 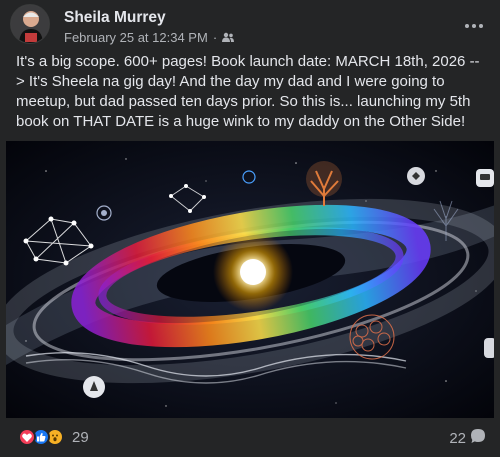 I want to click on post-footer: 29 22, so click(x=250, y=437).